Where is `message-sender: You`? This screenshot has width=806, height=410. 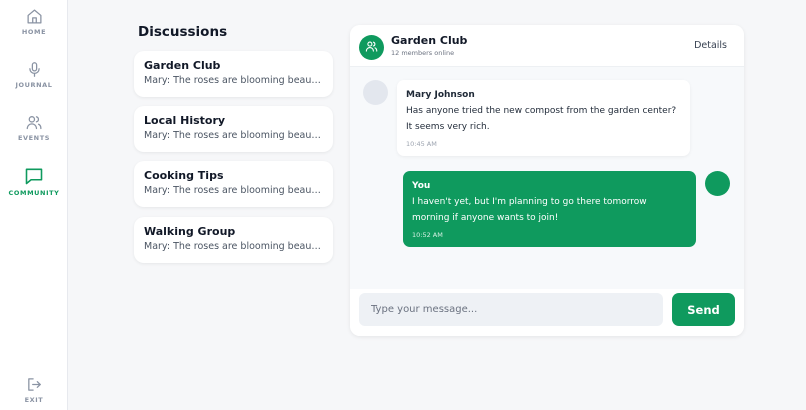
message-sender: You is located at coordinates (421, 186).